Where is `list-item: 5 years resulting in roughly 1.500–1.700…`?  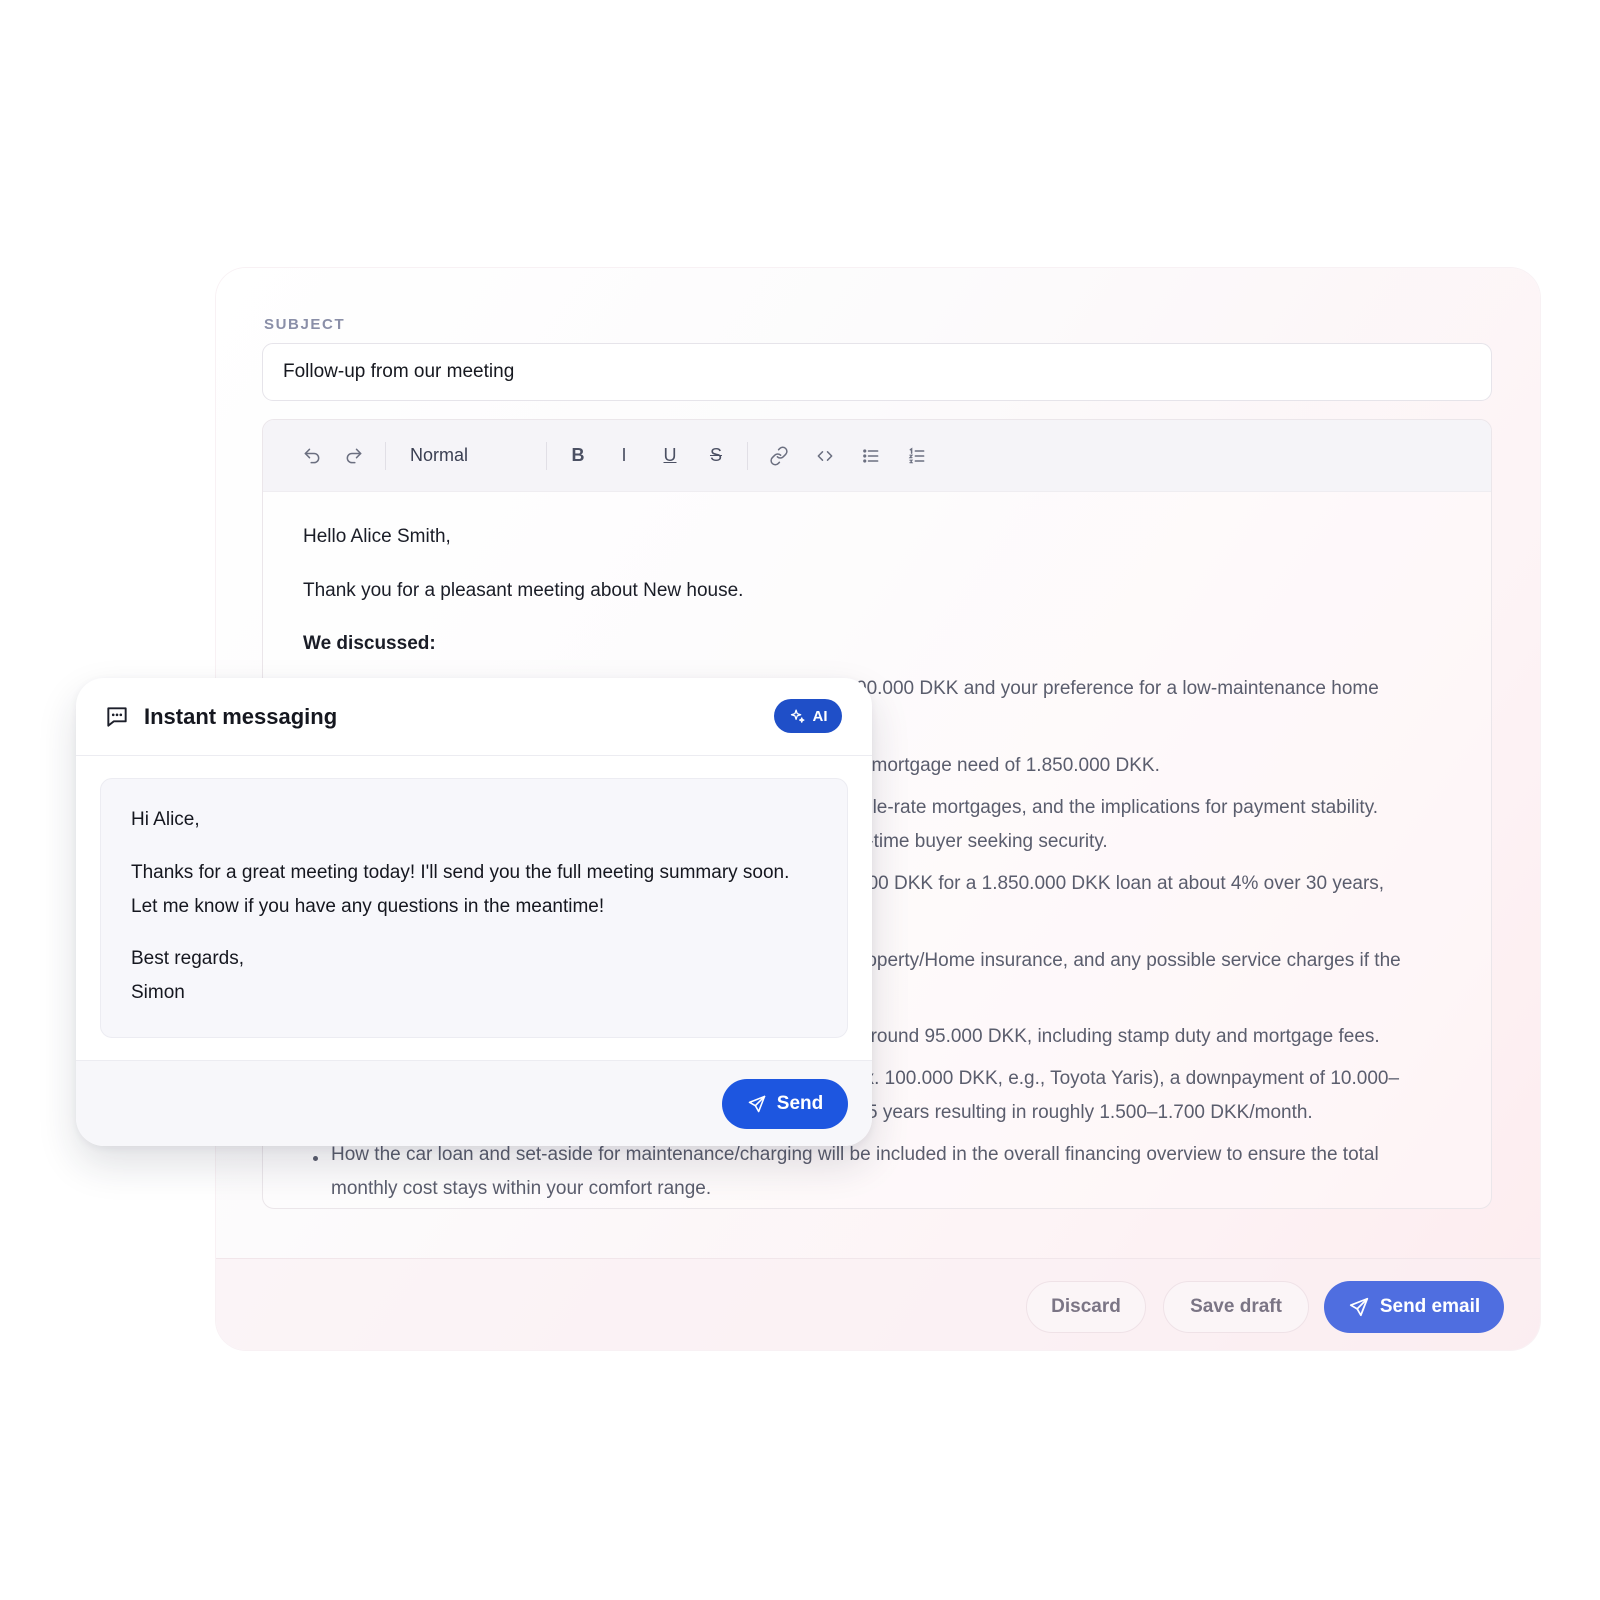
list-item: 5 years resulting in roughly 1.500–1.700… is located at coordinates (1090, 1112).